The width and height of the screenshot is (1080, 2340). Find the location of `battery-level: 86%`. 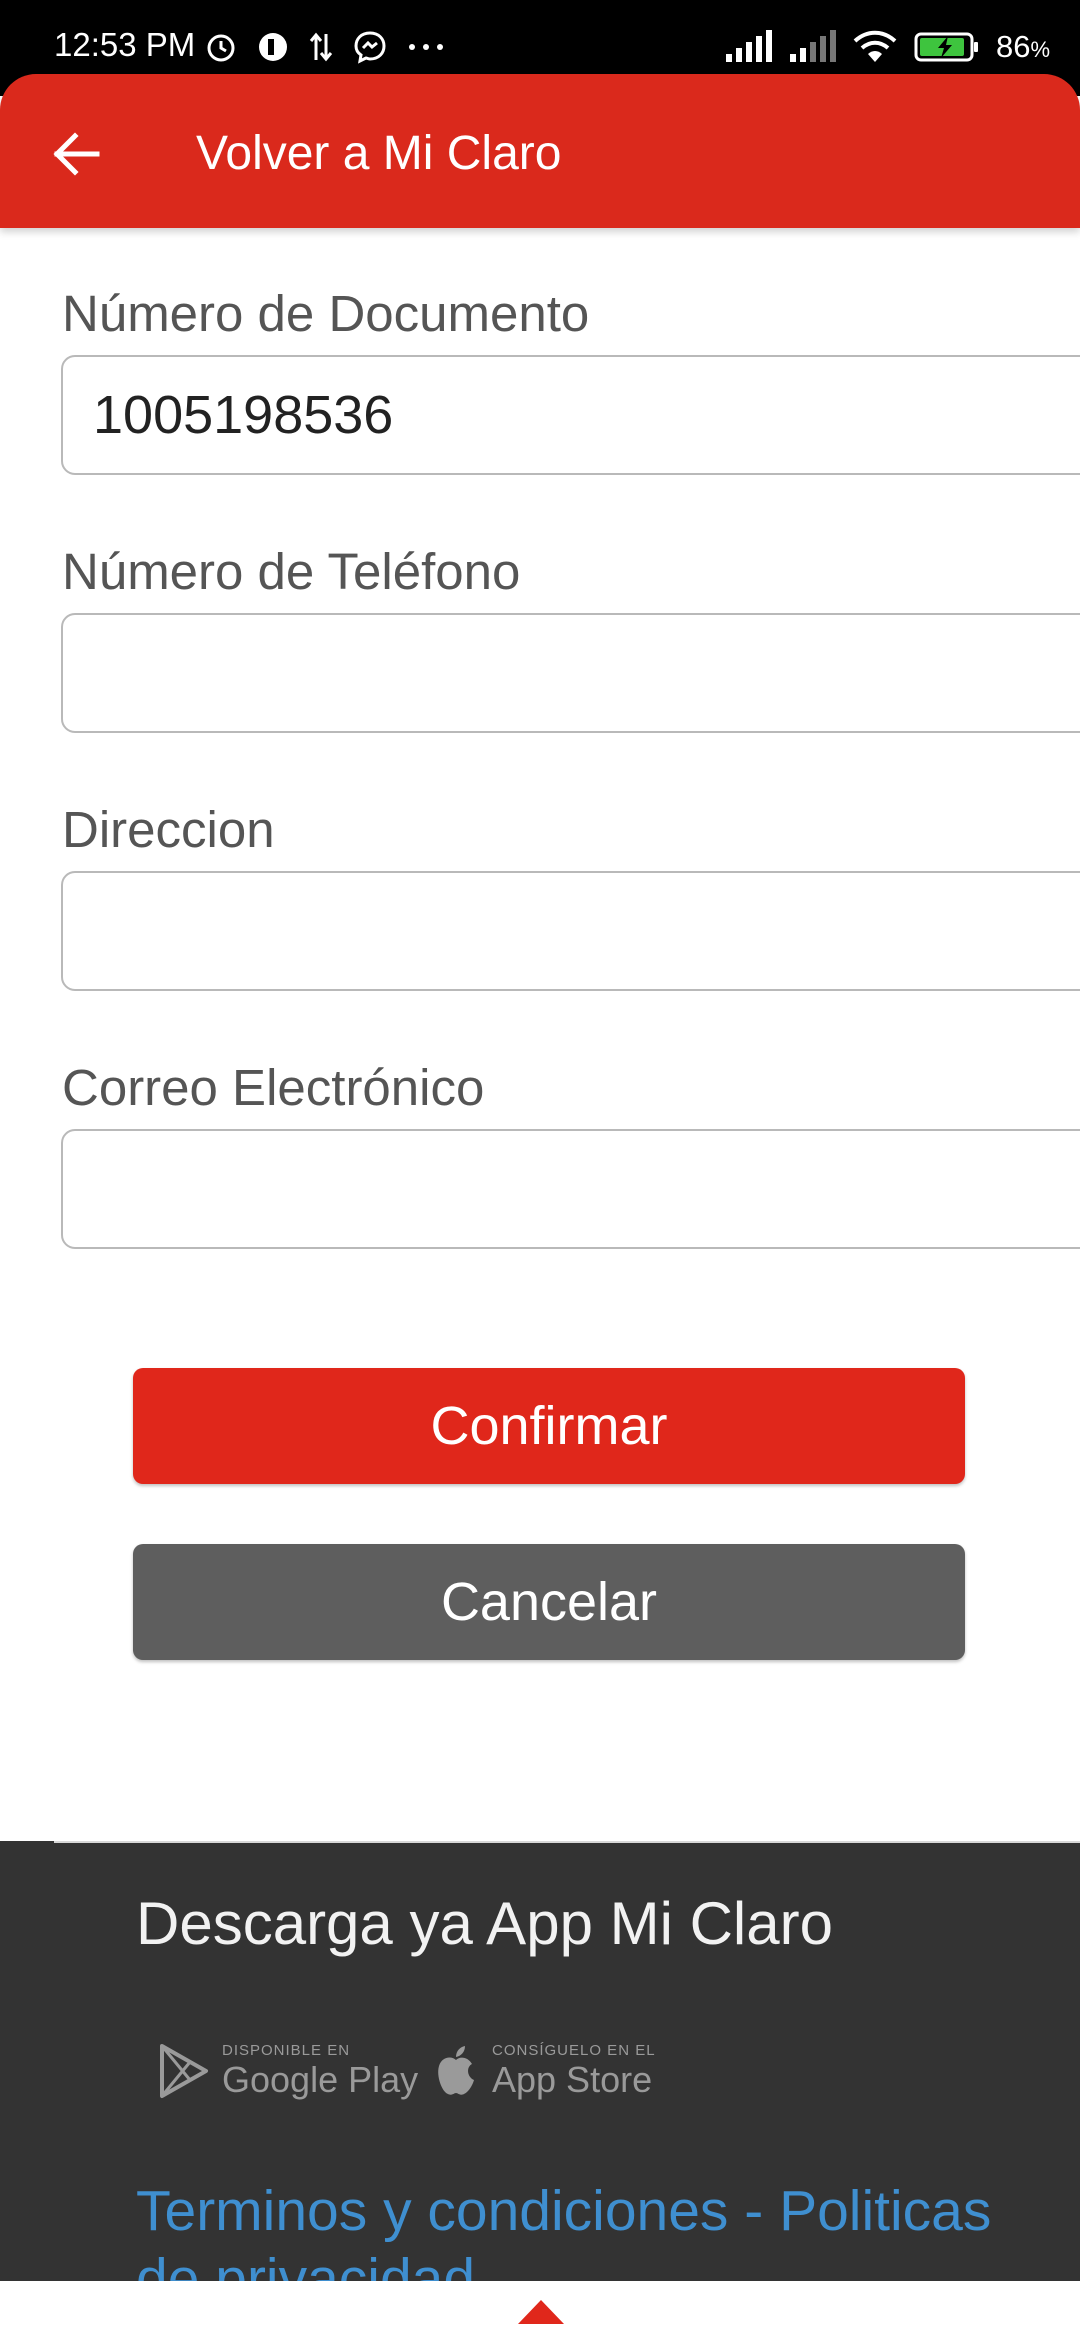

battery-level: 86% is located at coordinates (1023, 47).